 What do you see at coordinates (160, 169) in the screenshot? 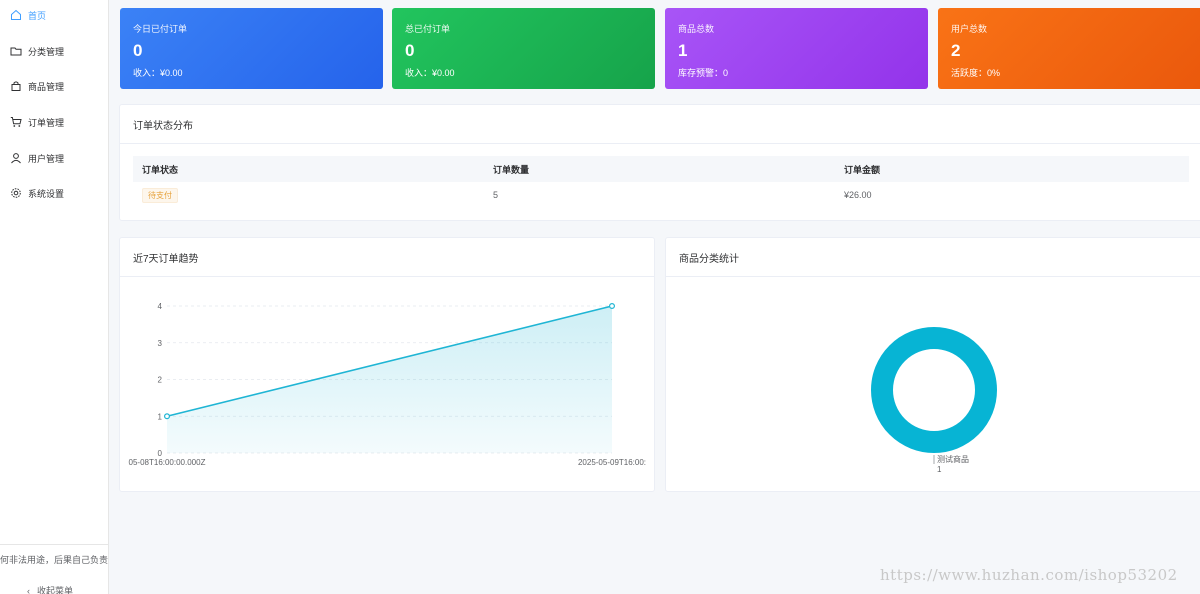
I see `table-header-cell: 订单状态` at bounding box center [160, 169].